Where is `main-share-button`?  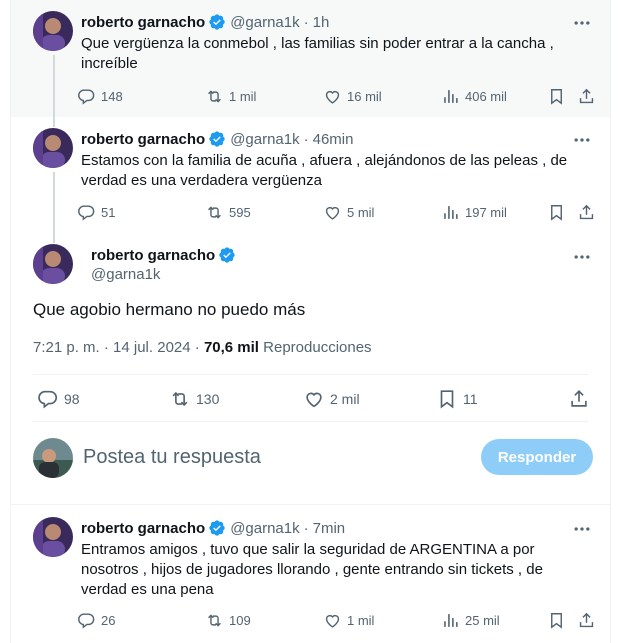
main-share-button is located at coordinates (581, 399).